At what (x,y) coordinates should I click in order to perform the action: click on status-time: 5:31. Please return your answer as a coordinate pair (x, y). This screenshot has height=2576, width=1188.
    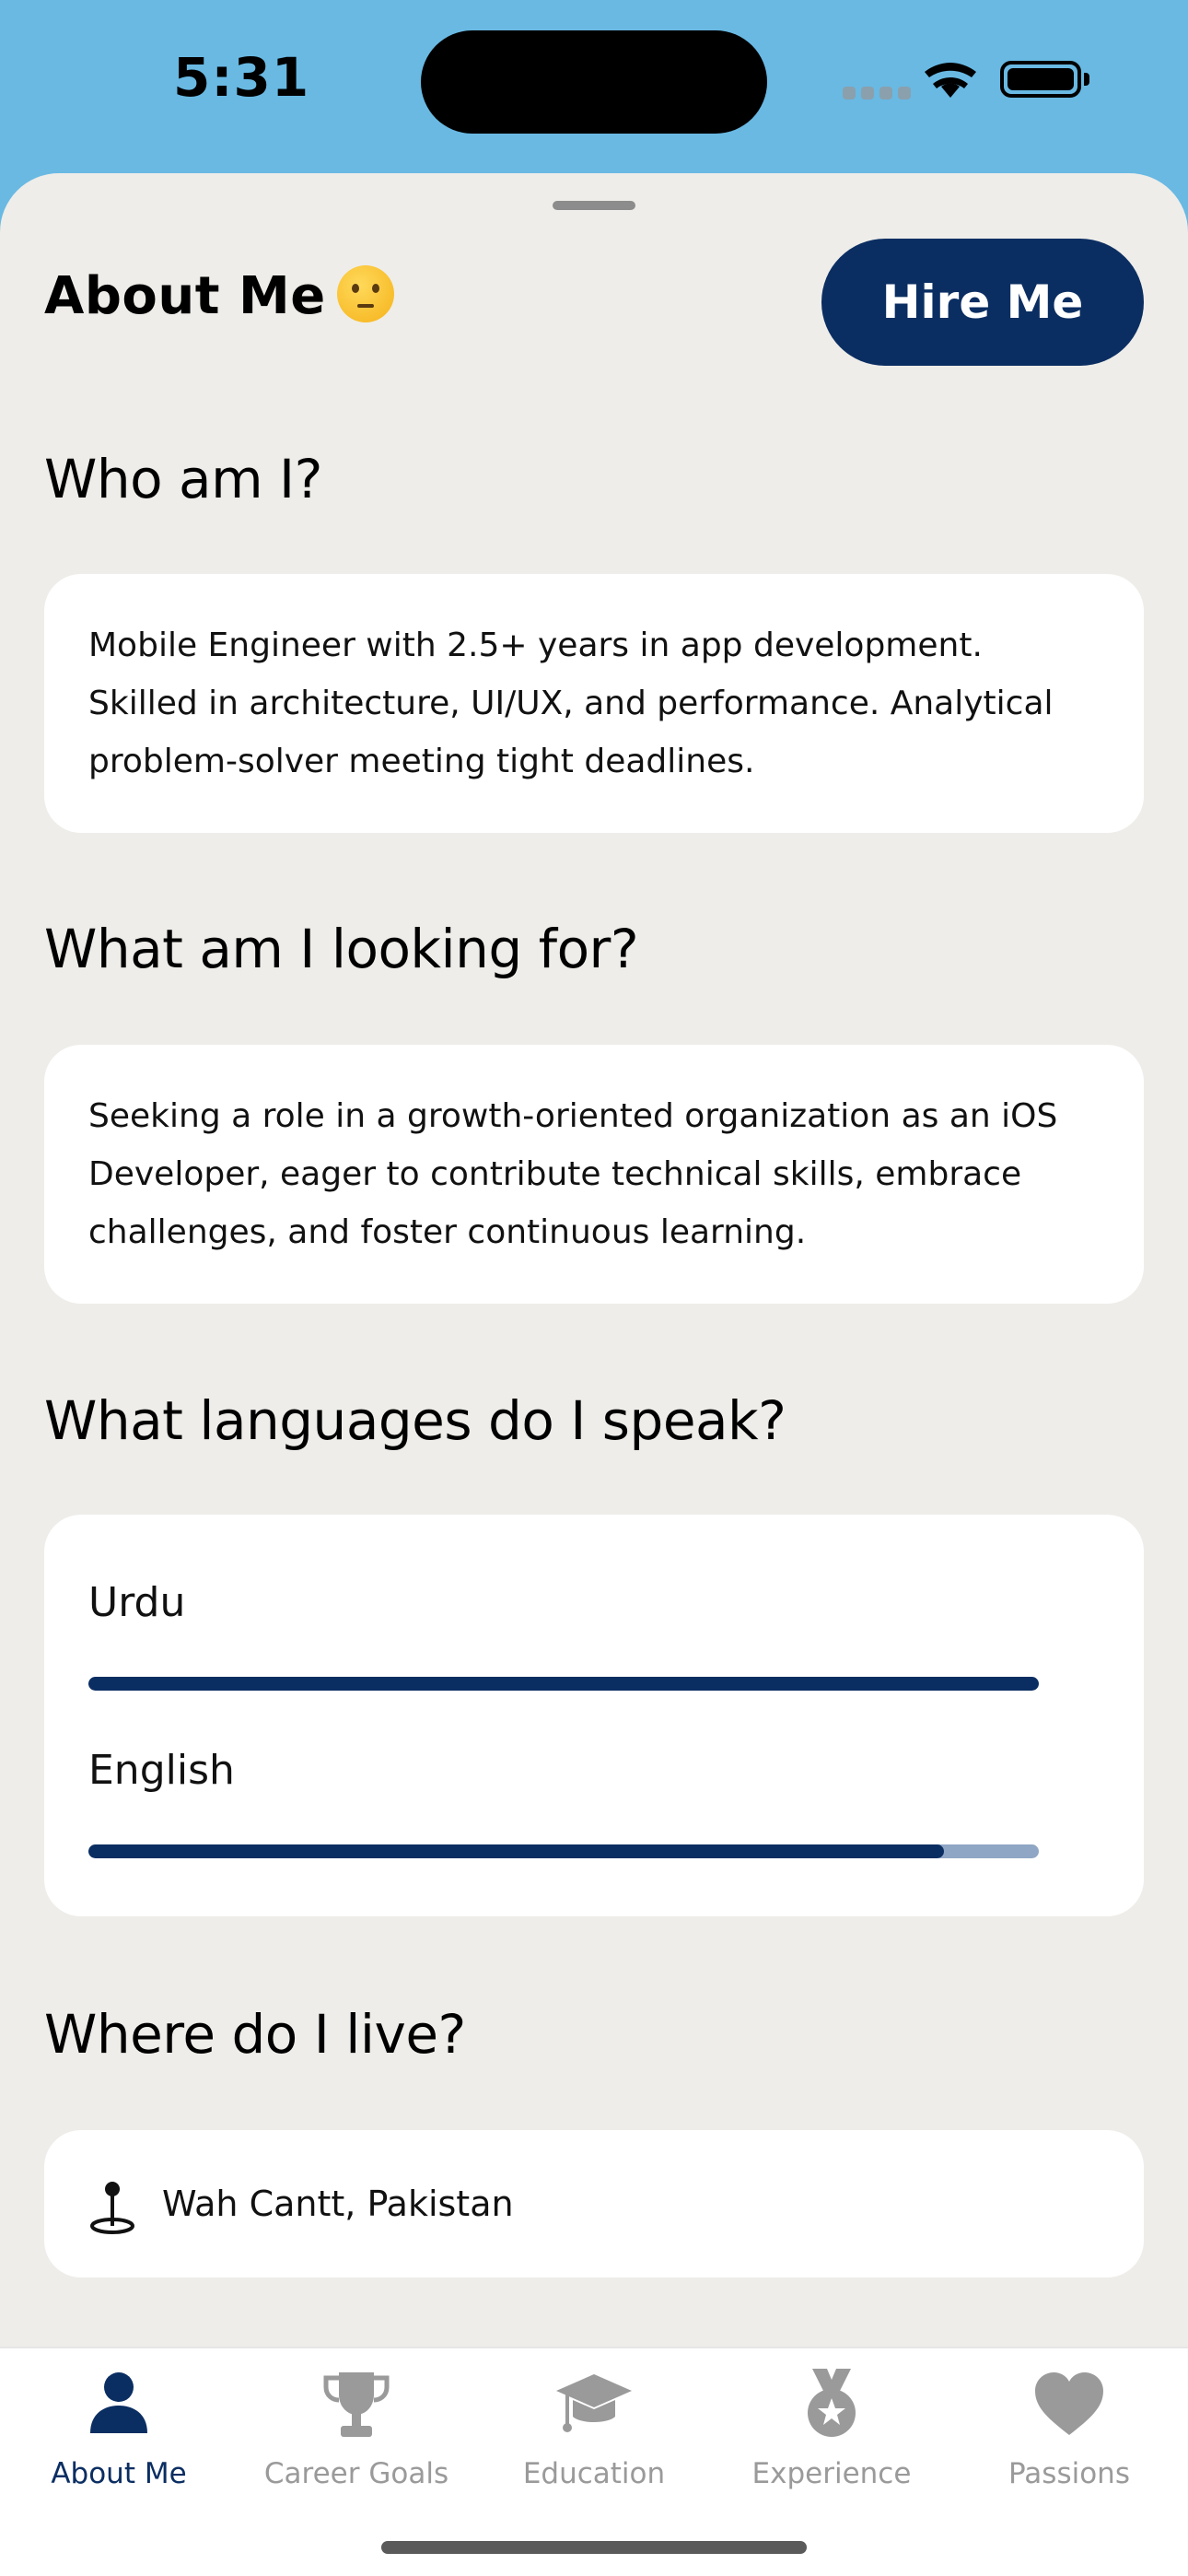
    Looking at the image, I should click on (242, 77).